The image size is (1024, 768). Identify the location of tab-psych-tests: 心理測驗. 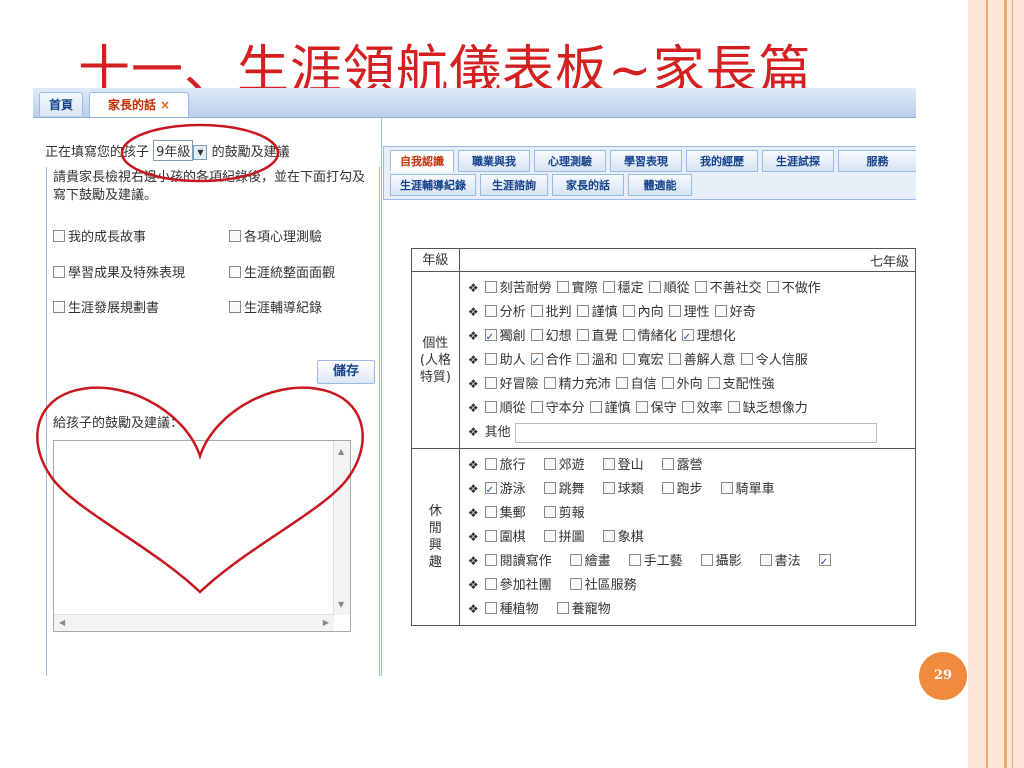
(570, 161).